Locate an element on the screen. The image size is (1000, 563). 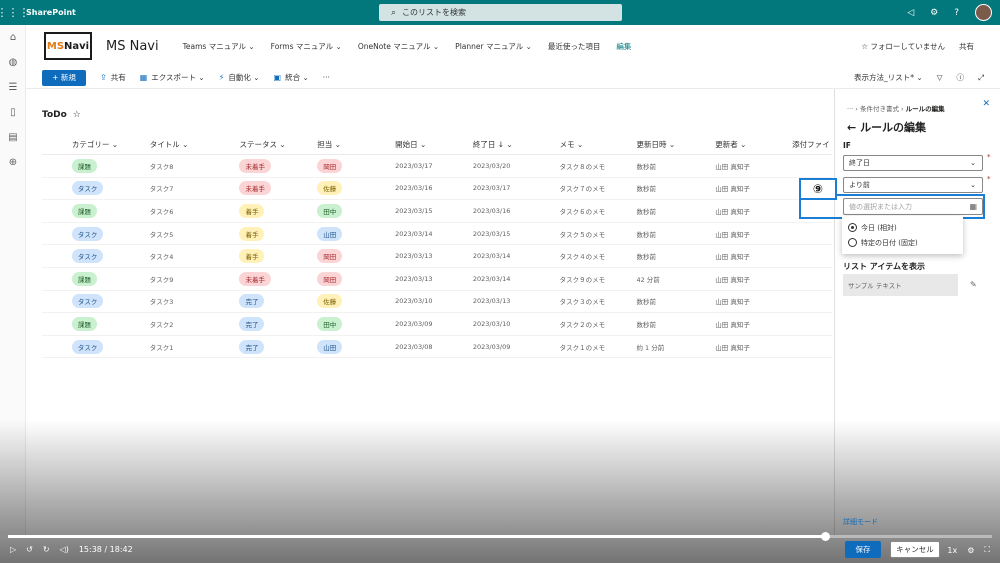
header-modified: 更新日時 ⌄ is located at coordinates (675, 144).